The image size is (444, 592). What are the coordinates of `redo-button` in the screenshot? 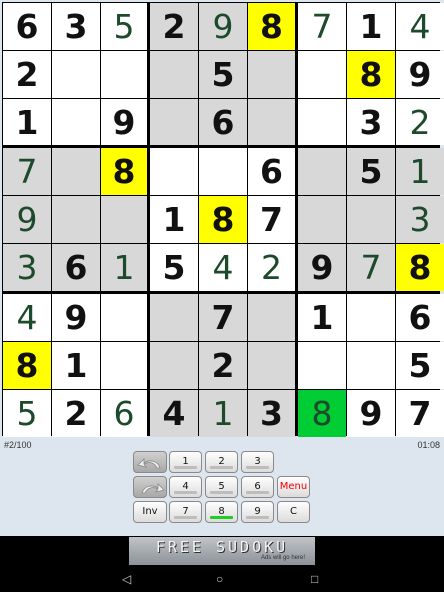 It's located at (150, 487).